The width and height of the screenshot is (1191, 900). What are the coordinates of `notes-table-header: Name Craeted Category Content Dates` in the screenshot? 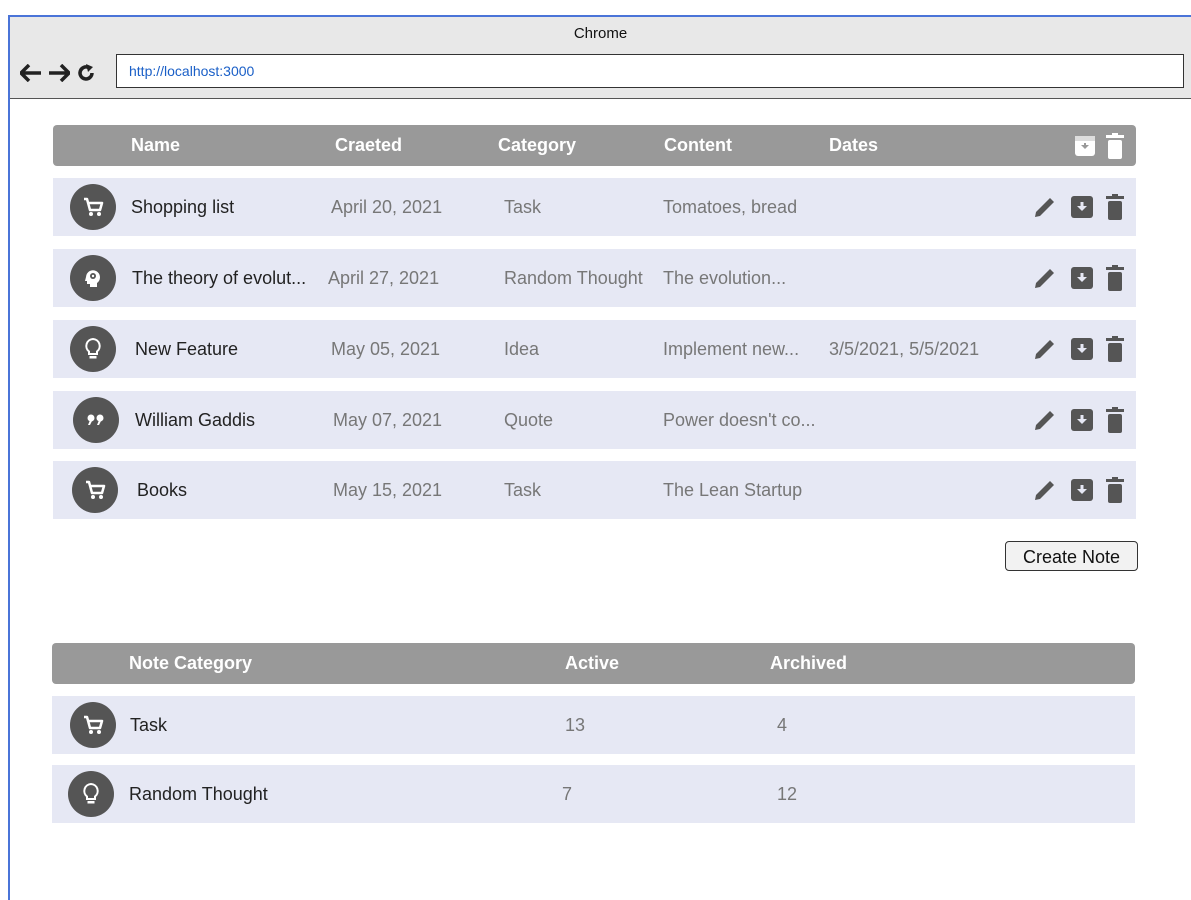 It's located at (594, 145).